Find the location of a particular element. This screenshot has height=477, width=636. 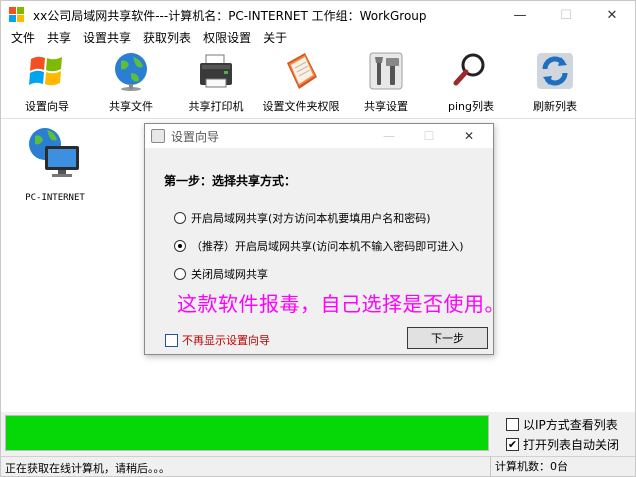

toolbar-refresh-list: 刷新列表 is located at coordinates (555, 83).